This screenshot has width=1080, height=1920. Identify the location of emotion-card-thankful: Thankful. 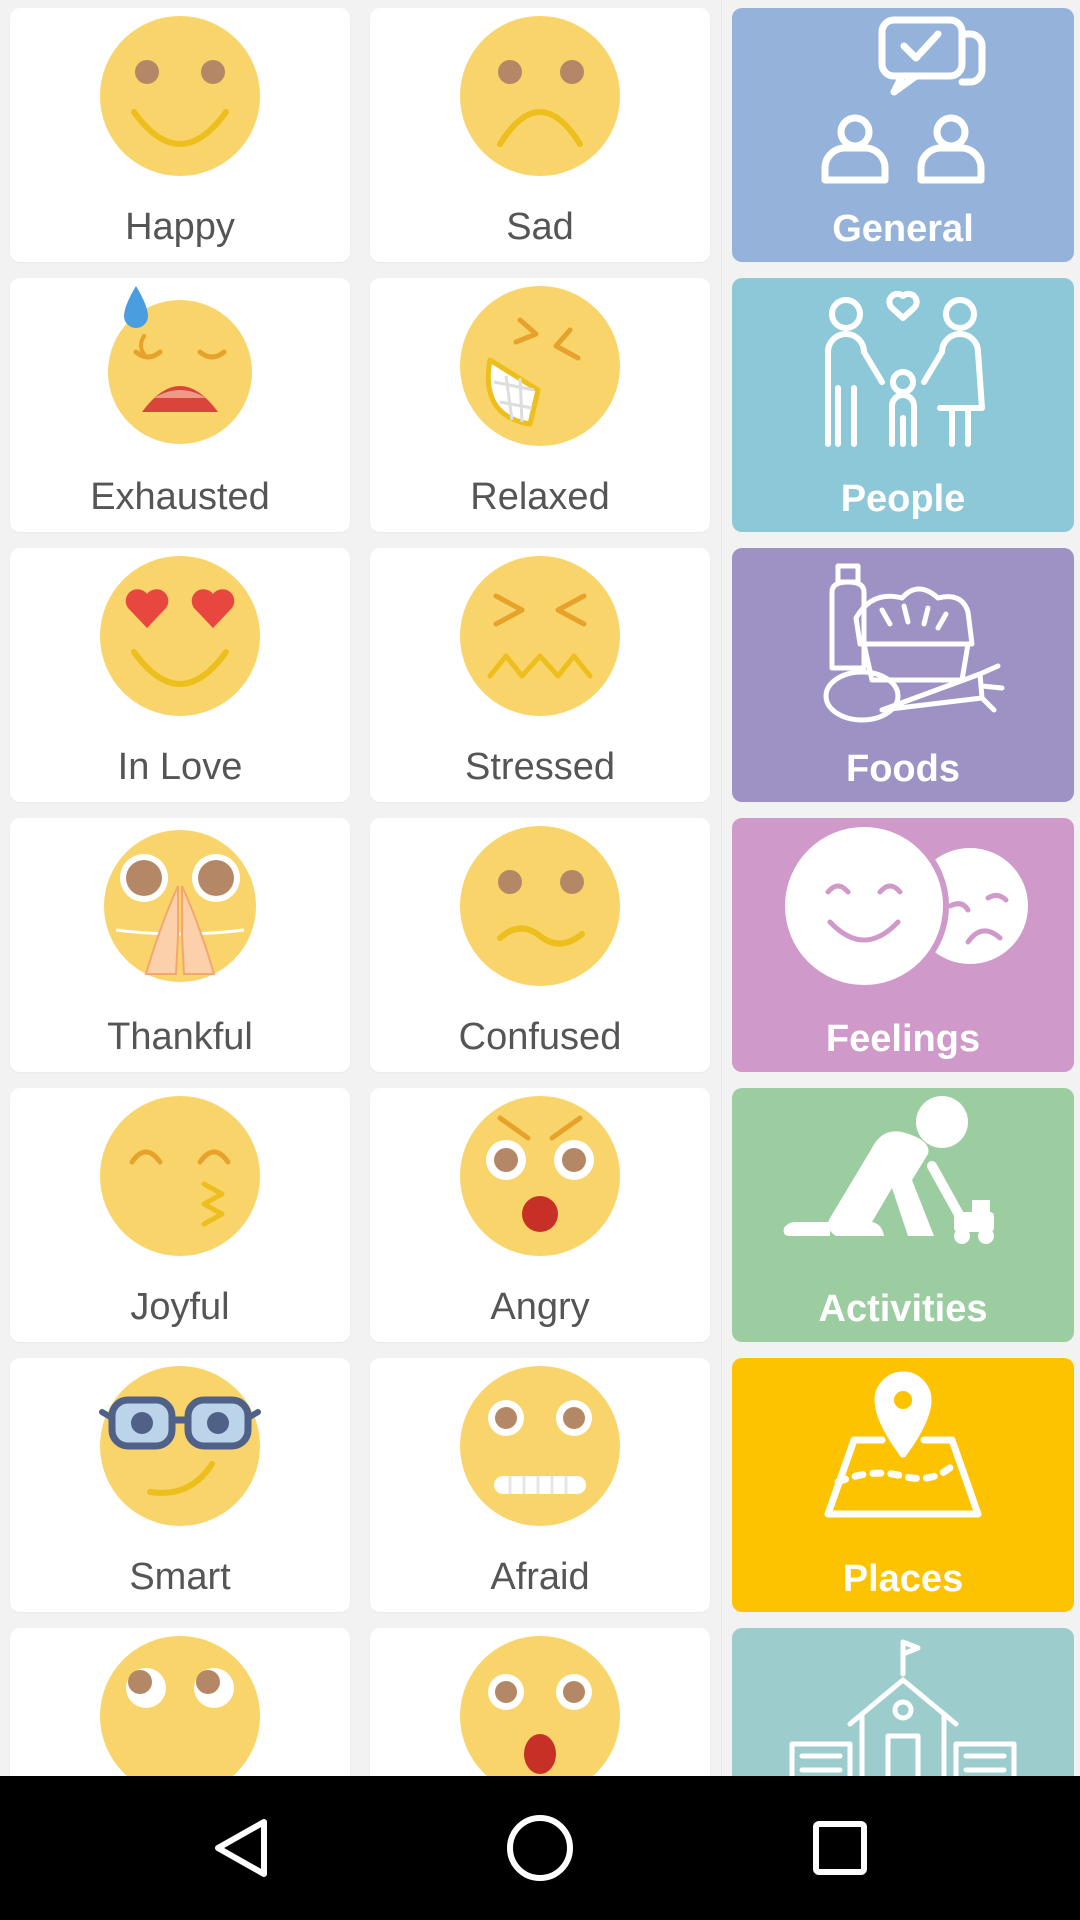
(180, 945).